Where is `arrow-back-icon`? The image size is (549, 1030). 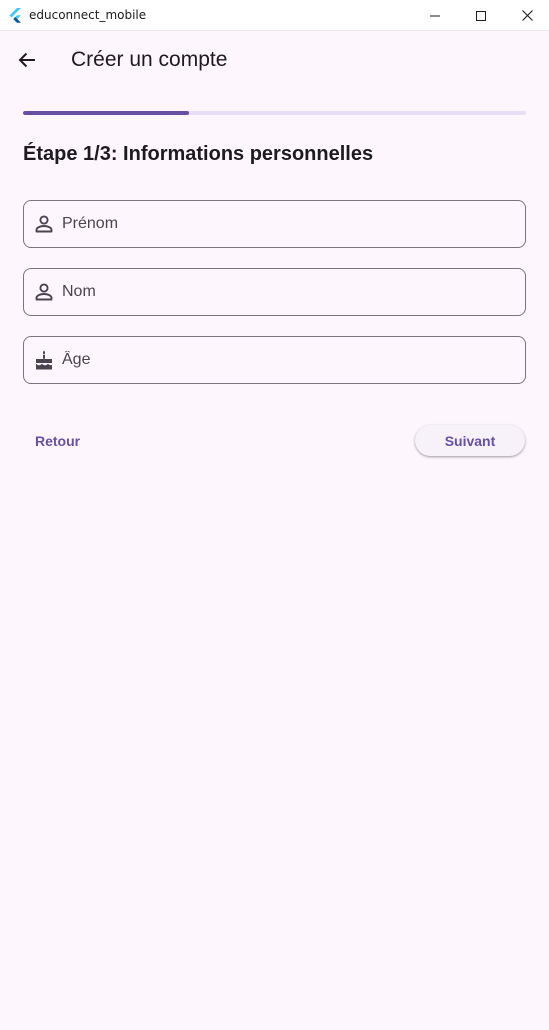
arrow-back-icon is located at coordinates (26, 60).